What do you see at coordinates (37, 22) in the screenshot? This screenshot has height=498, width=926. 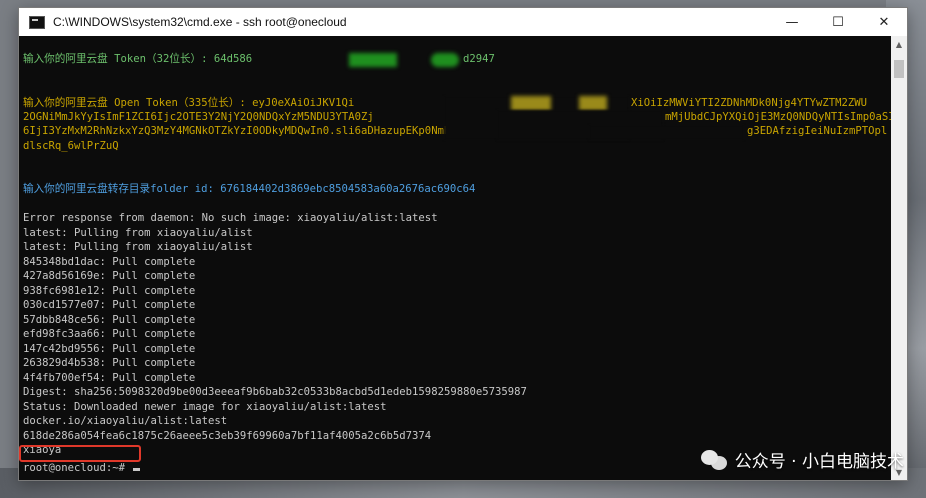 I see `cmd-icon` at bounding box center [37, 22].